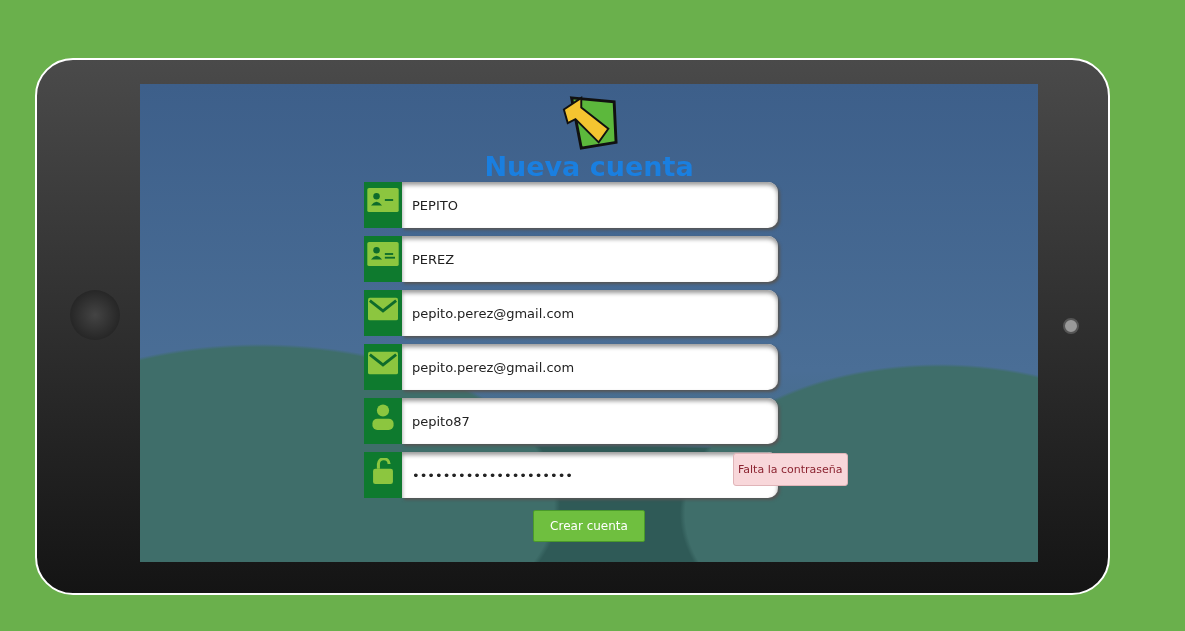 This screenshot has width=1185, height=631. I want to click on input-field: PEPITO, so click(590, 205).